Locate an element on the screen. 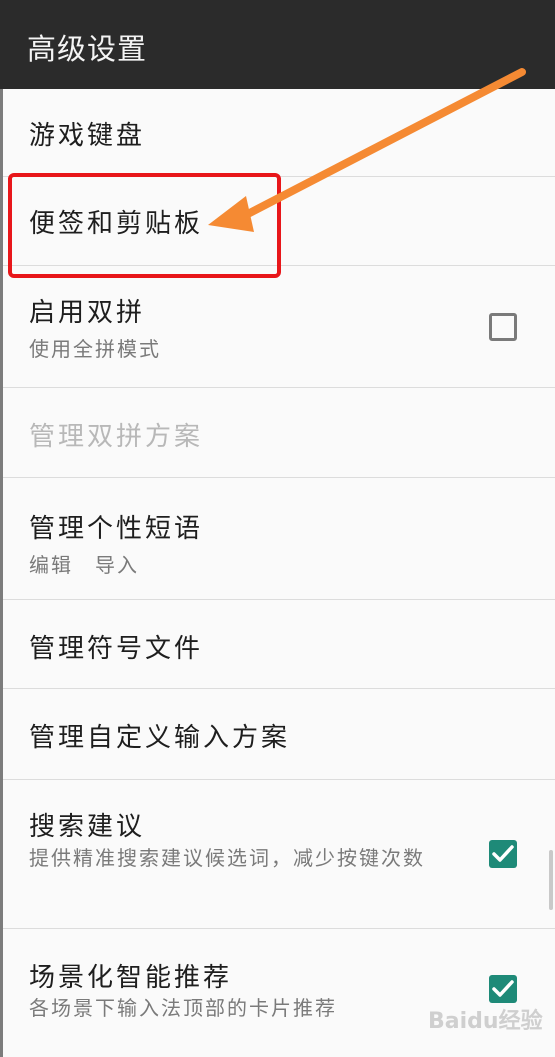  setting-subtitle: 各场景下输入法顶部的卡片推荐 is located at coordinates (183, 1008).